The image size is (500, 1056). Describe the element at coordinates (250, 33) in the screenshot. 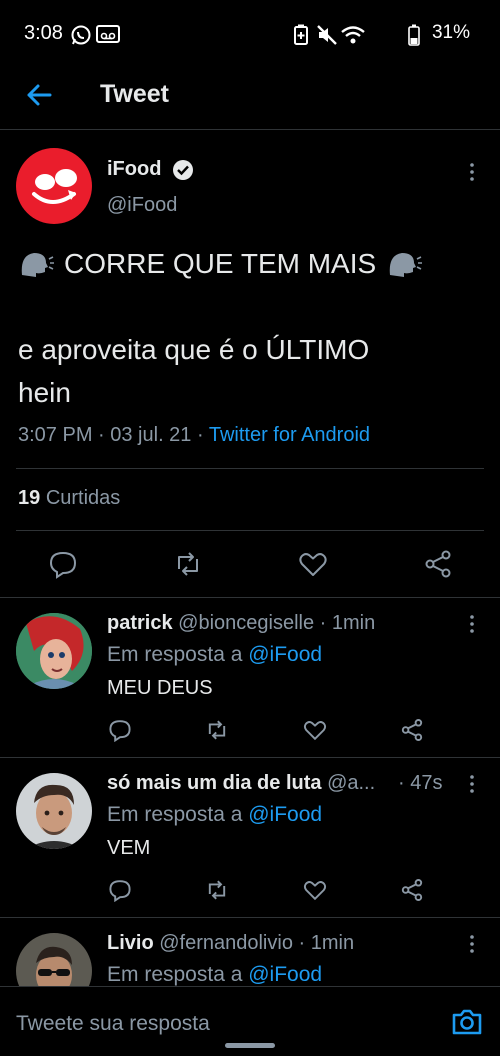

I see `status-bar: 3:08 31%` at that location.